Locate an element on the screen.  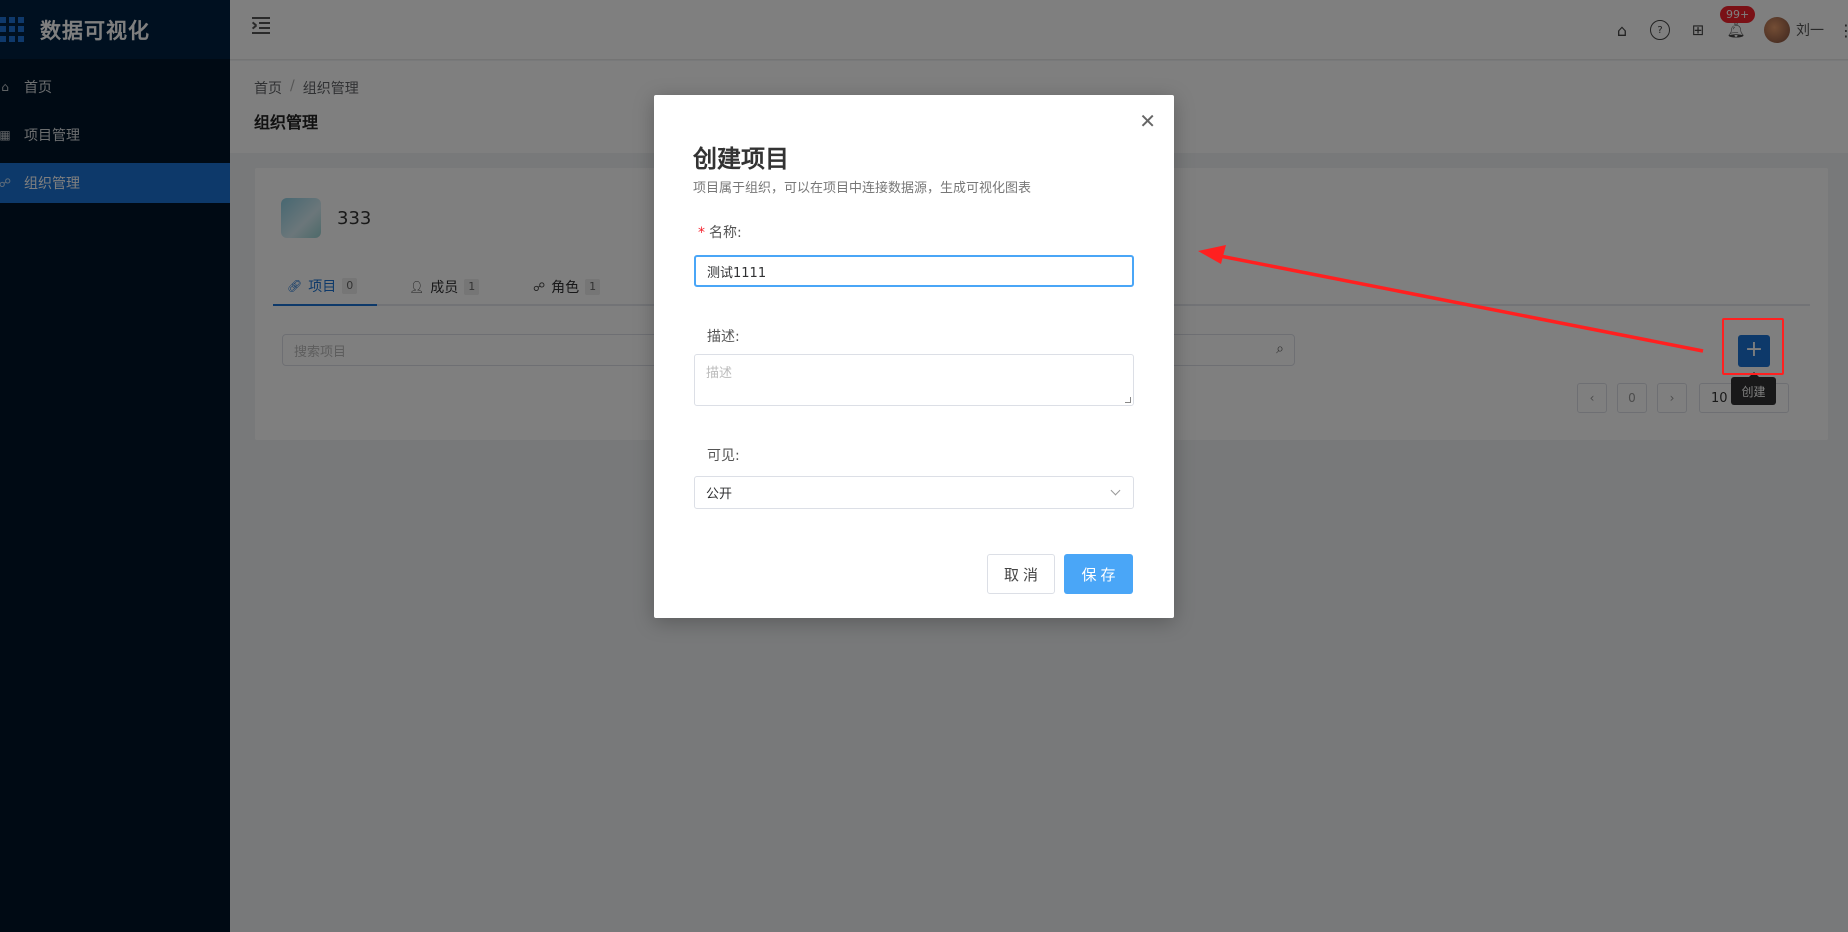
name-label-text: 名称: is located at coordinates (725, 233).